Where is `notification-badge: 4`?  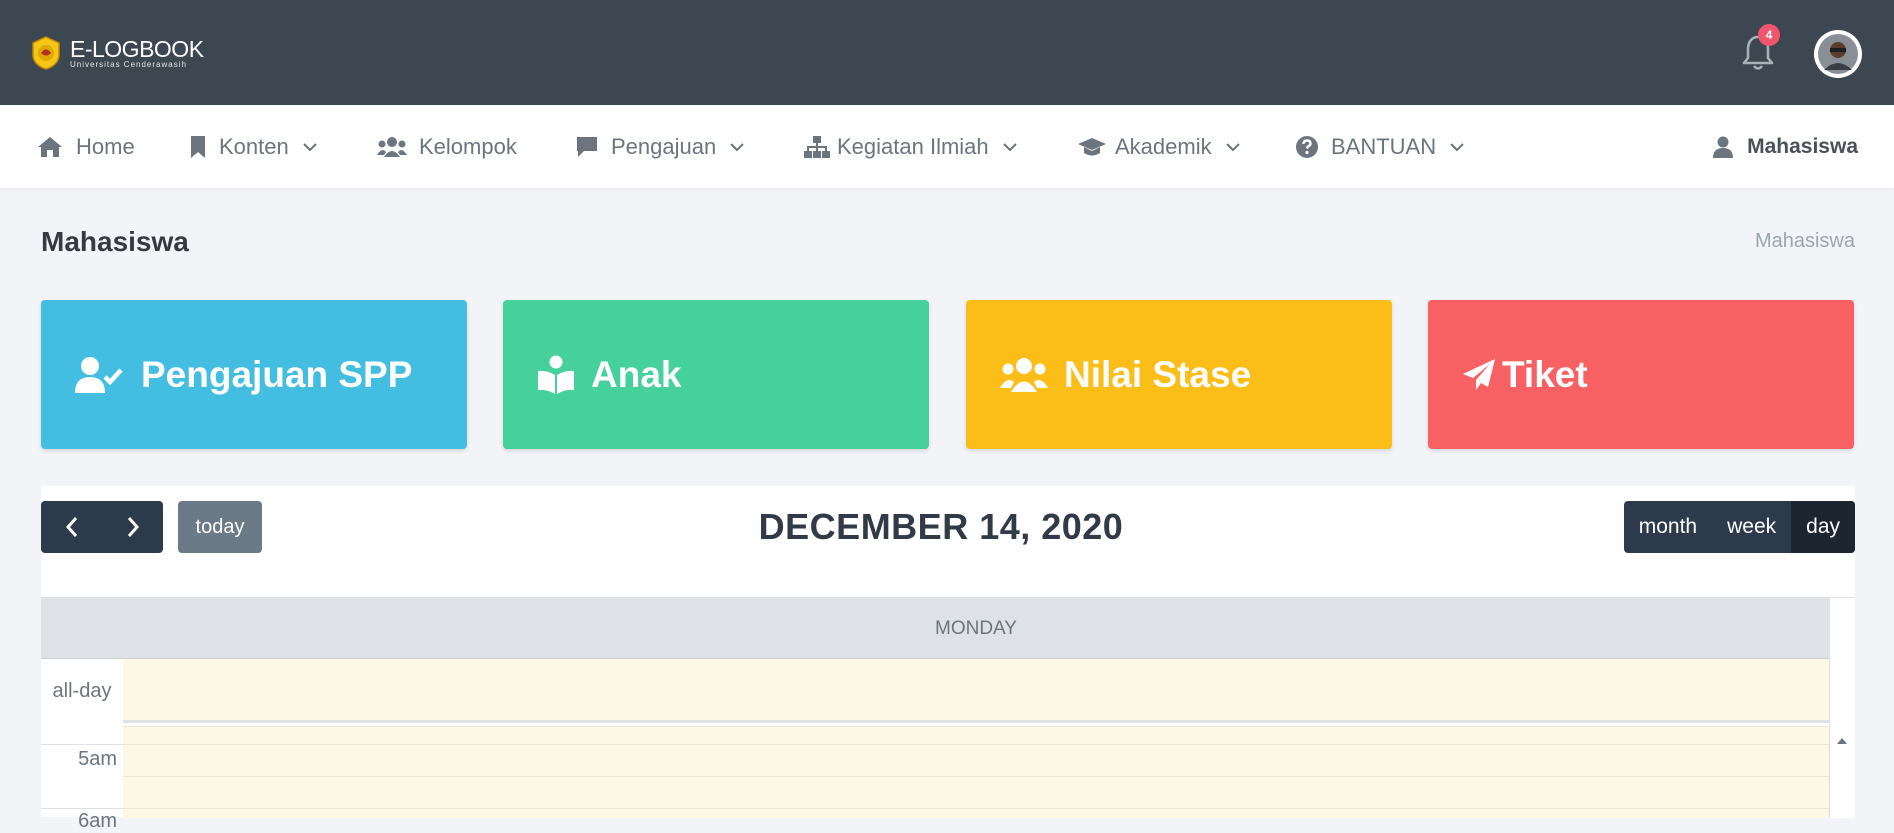 notification-badge: 4 is located at coordinates (1769, 35).